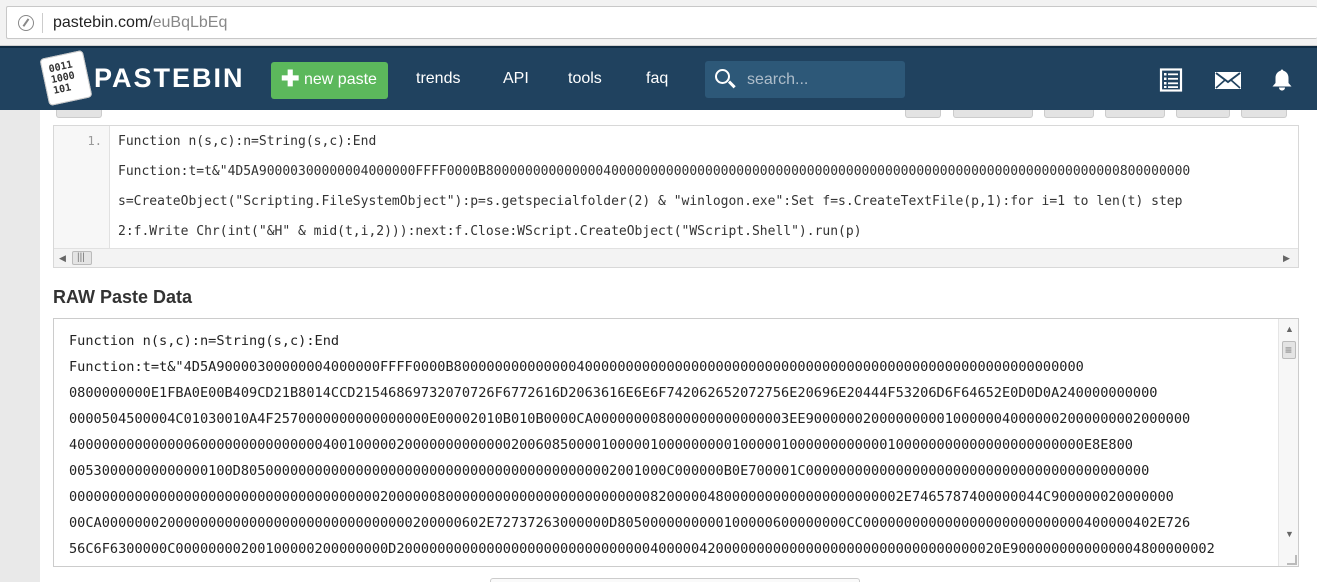  What do you see at coordinates (66, 78) in the screenshot?
I see `pastebin-logo-icon: 0011 1000 101` at bounding box center [66, 78].